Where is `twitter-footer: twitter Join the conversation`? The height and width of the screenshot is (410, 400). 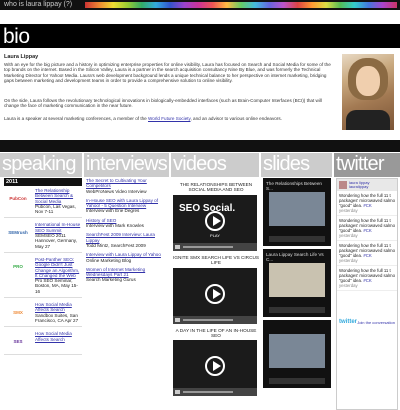 twitter-footer: twitter Join the conversation is located at coordinates (367, 322).